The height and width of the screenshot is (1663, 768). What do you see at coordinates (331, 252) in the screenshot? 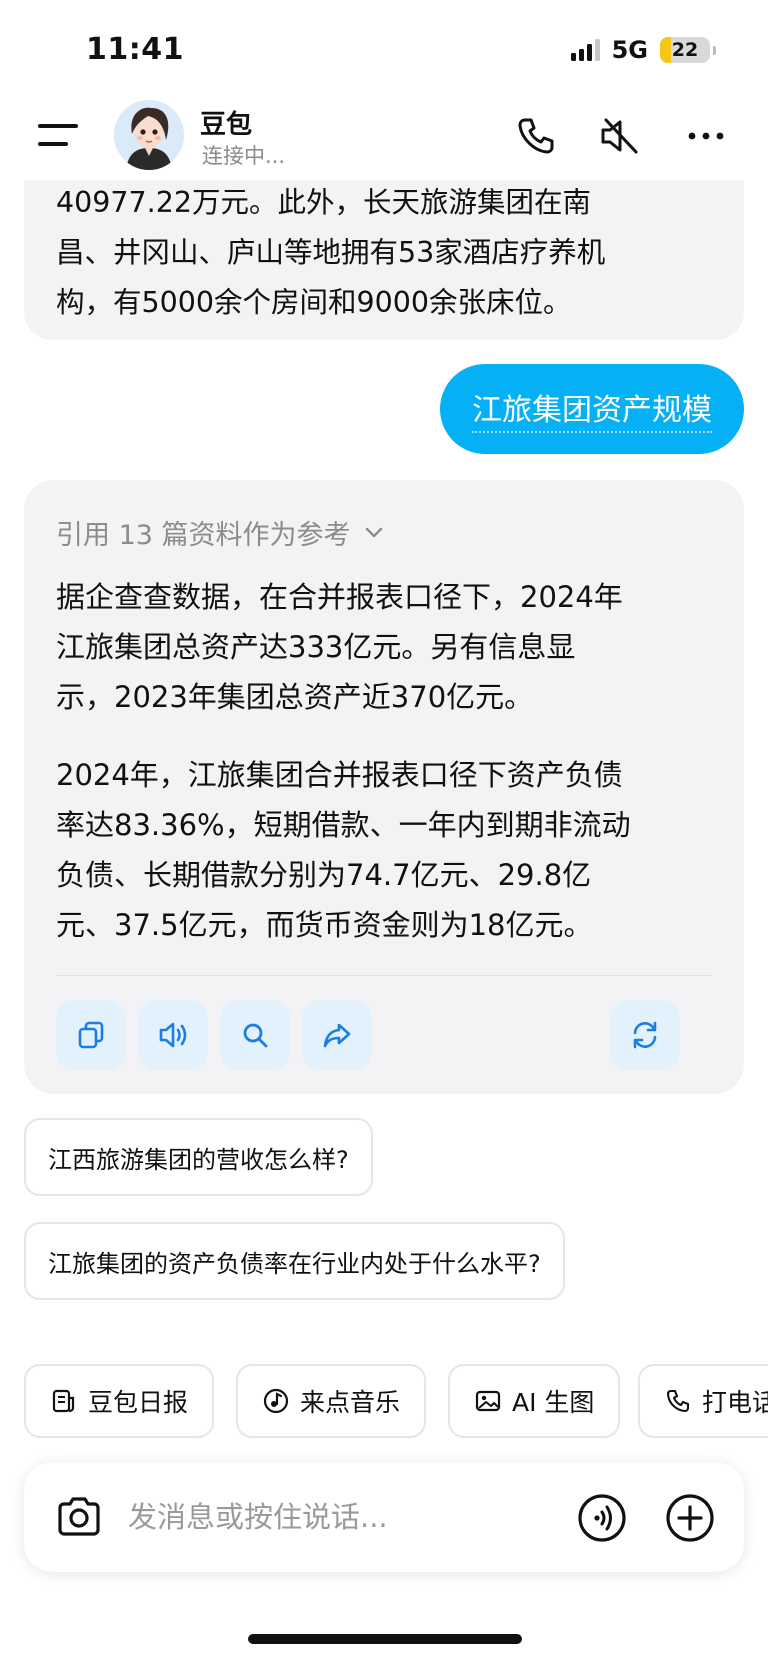
I see `message-line: 昌、井冈山、庐山等地拥有53家酒店疗养机` at bounding box center [331, 252].